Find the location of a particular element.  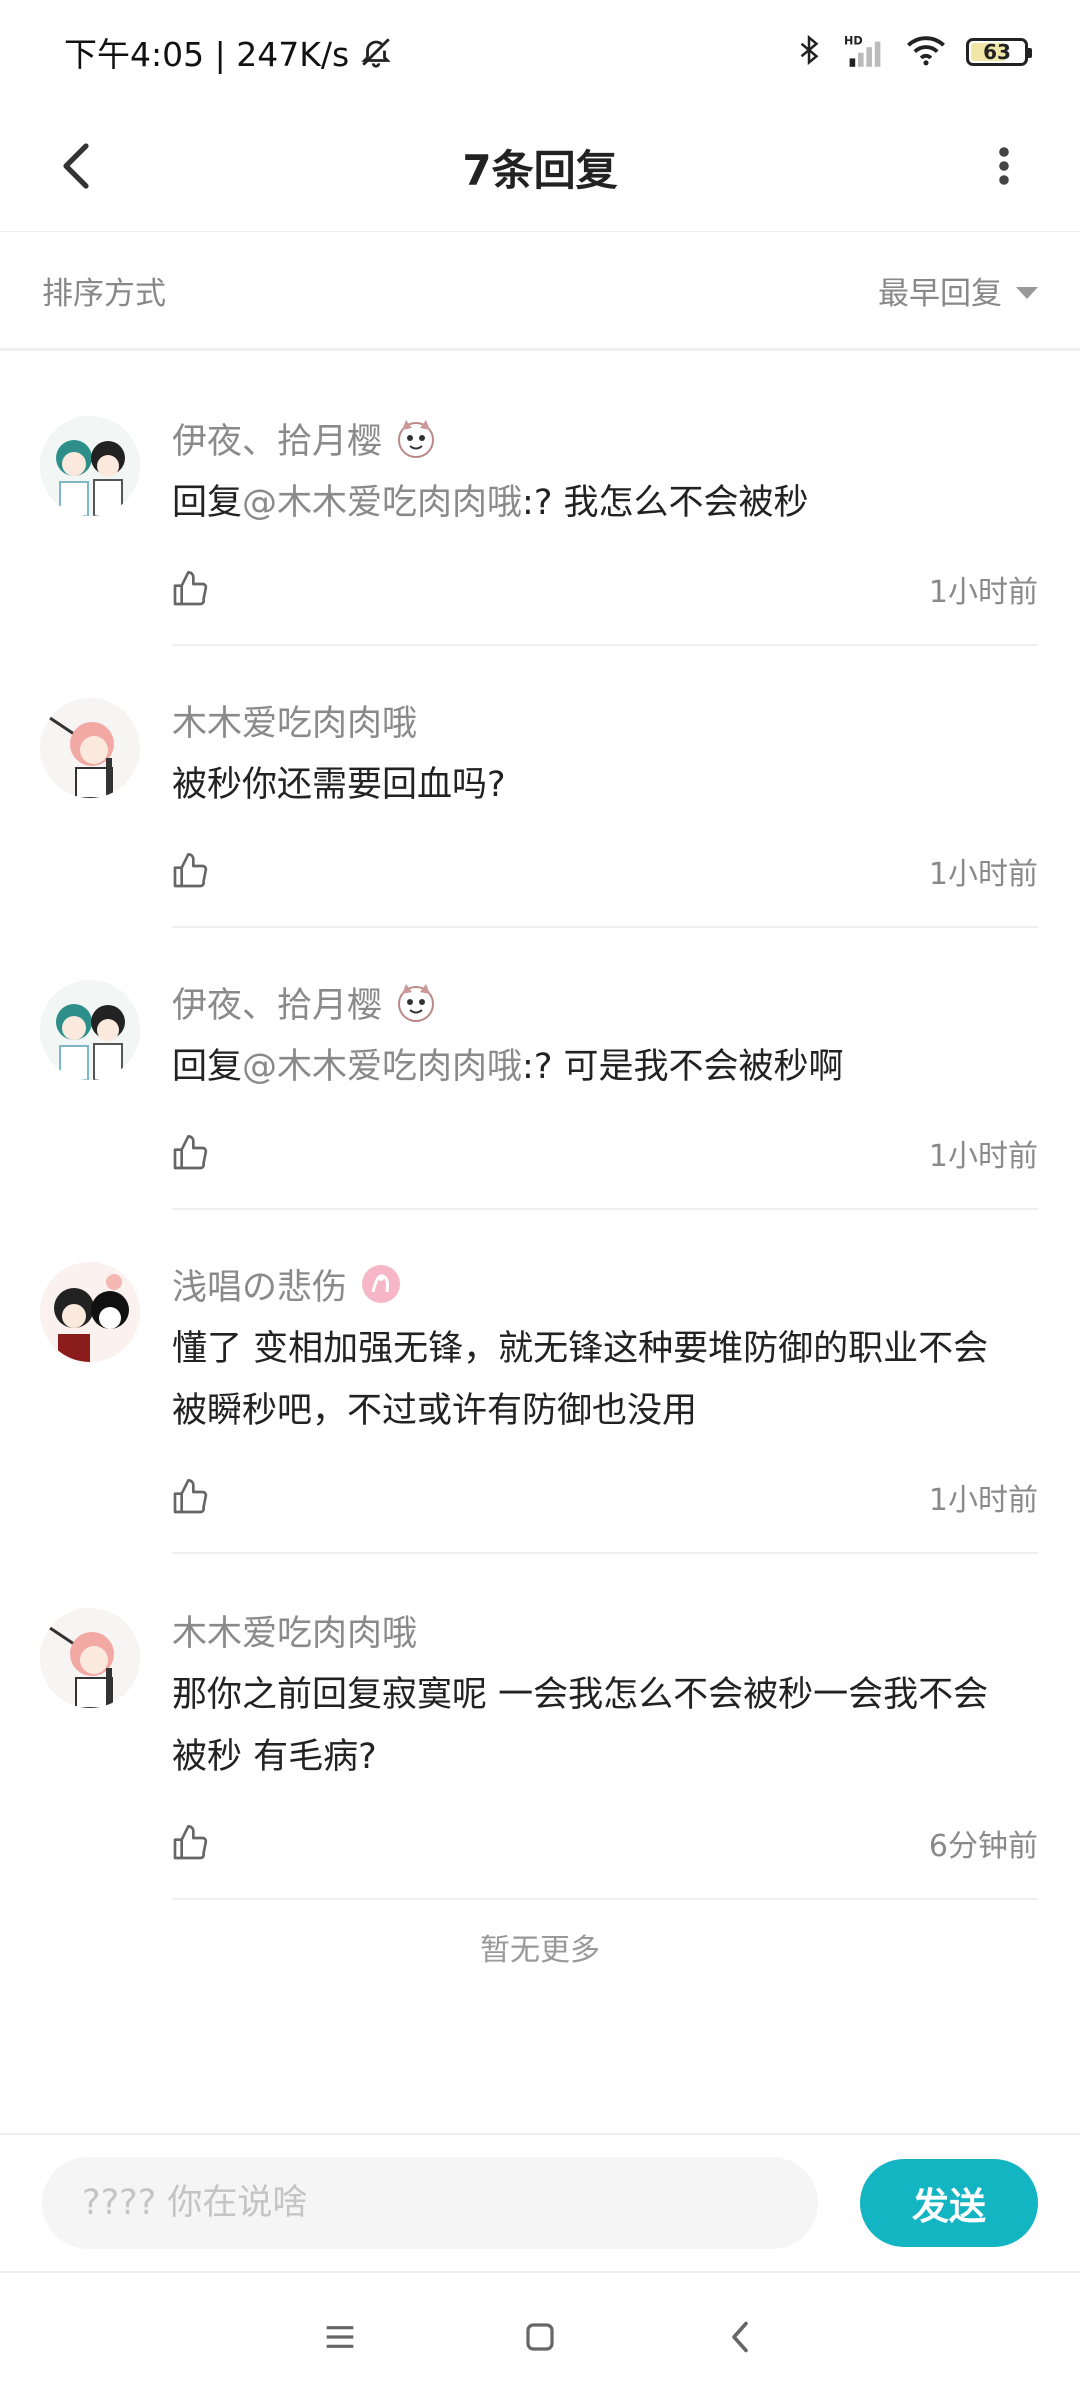

bluetooth-icon is located at coordinates (809, 52).